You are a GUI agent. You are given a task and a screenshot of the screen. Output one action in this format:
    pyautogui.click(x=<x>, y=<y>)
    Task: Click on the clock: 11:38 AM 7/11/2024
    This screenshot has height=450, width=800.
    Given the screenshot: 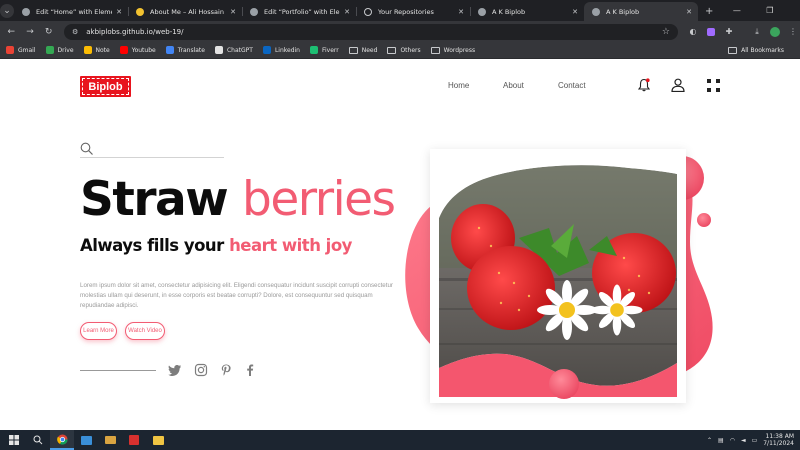 What is the action you would take?
    pyautogui.click(x=778, y=440)
    